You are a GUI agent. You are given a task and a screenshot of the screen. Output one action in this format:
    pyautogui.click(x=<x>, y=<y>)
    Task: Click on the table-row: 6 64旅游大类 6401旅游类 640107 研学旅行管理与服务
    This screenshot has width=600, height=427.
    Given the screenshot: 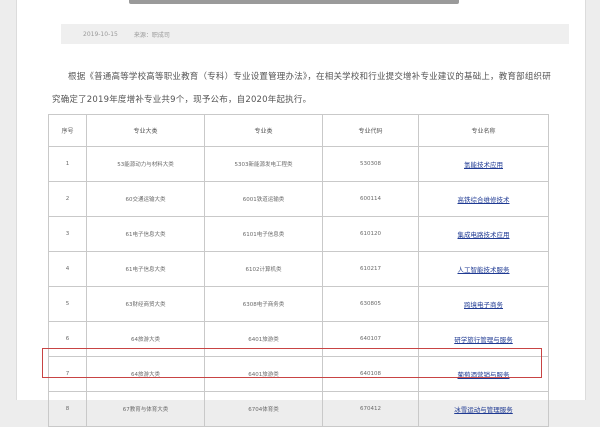 What is the action you would take?
    pyautogui.click(x=298, y=339)
    